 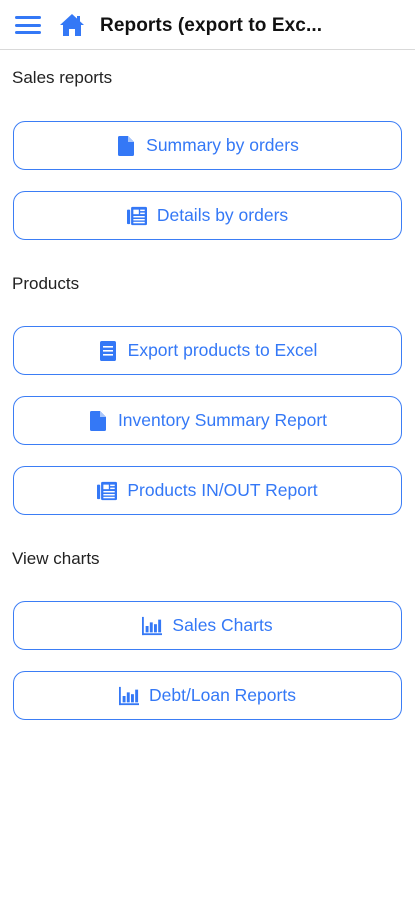 I want to click on products-in-out-report-label: Products IN/OUT Report, so click(x=222, y=490).